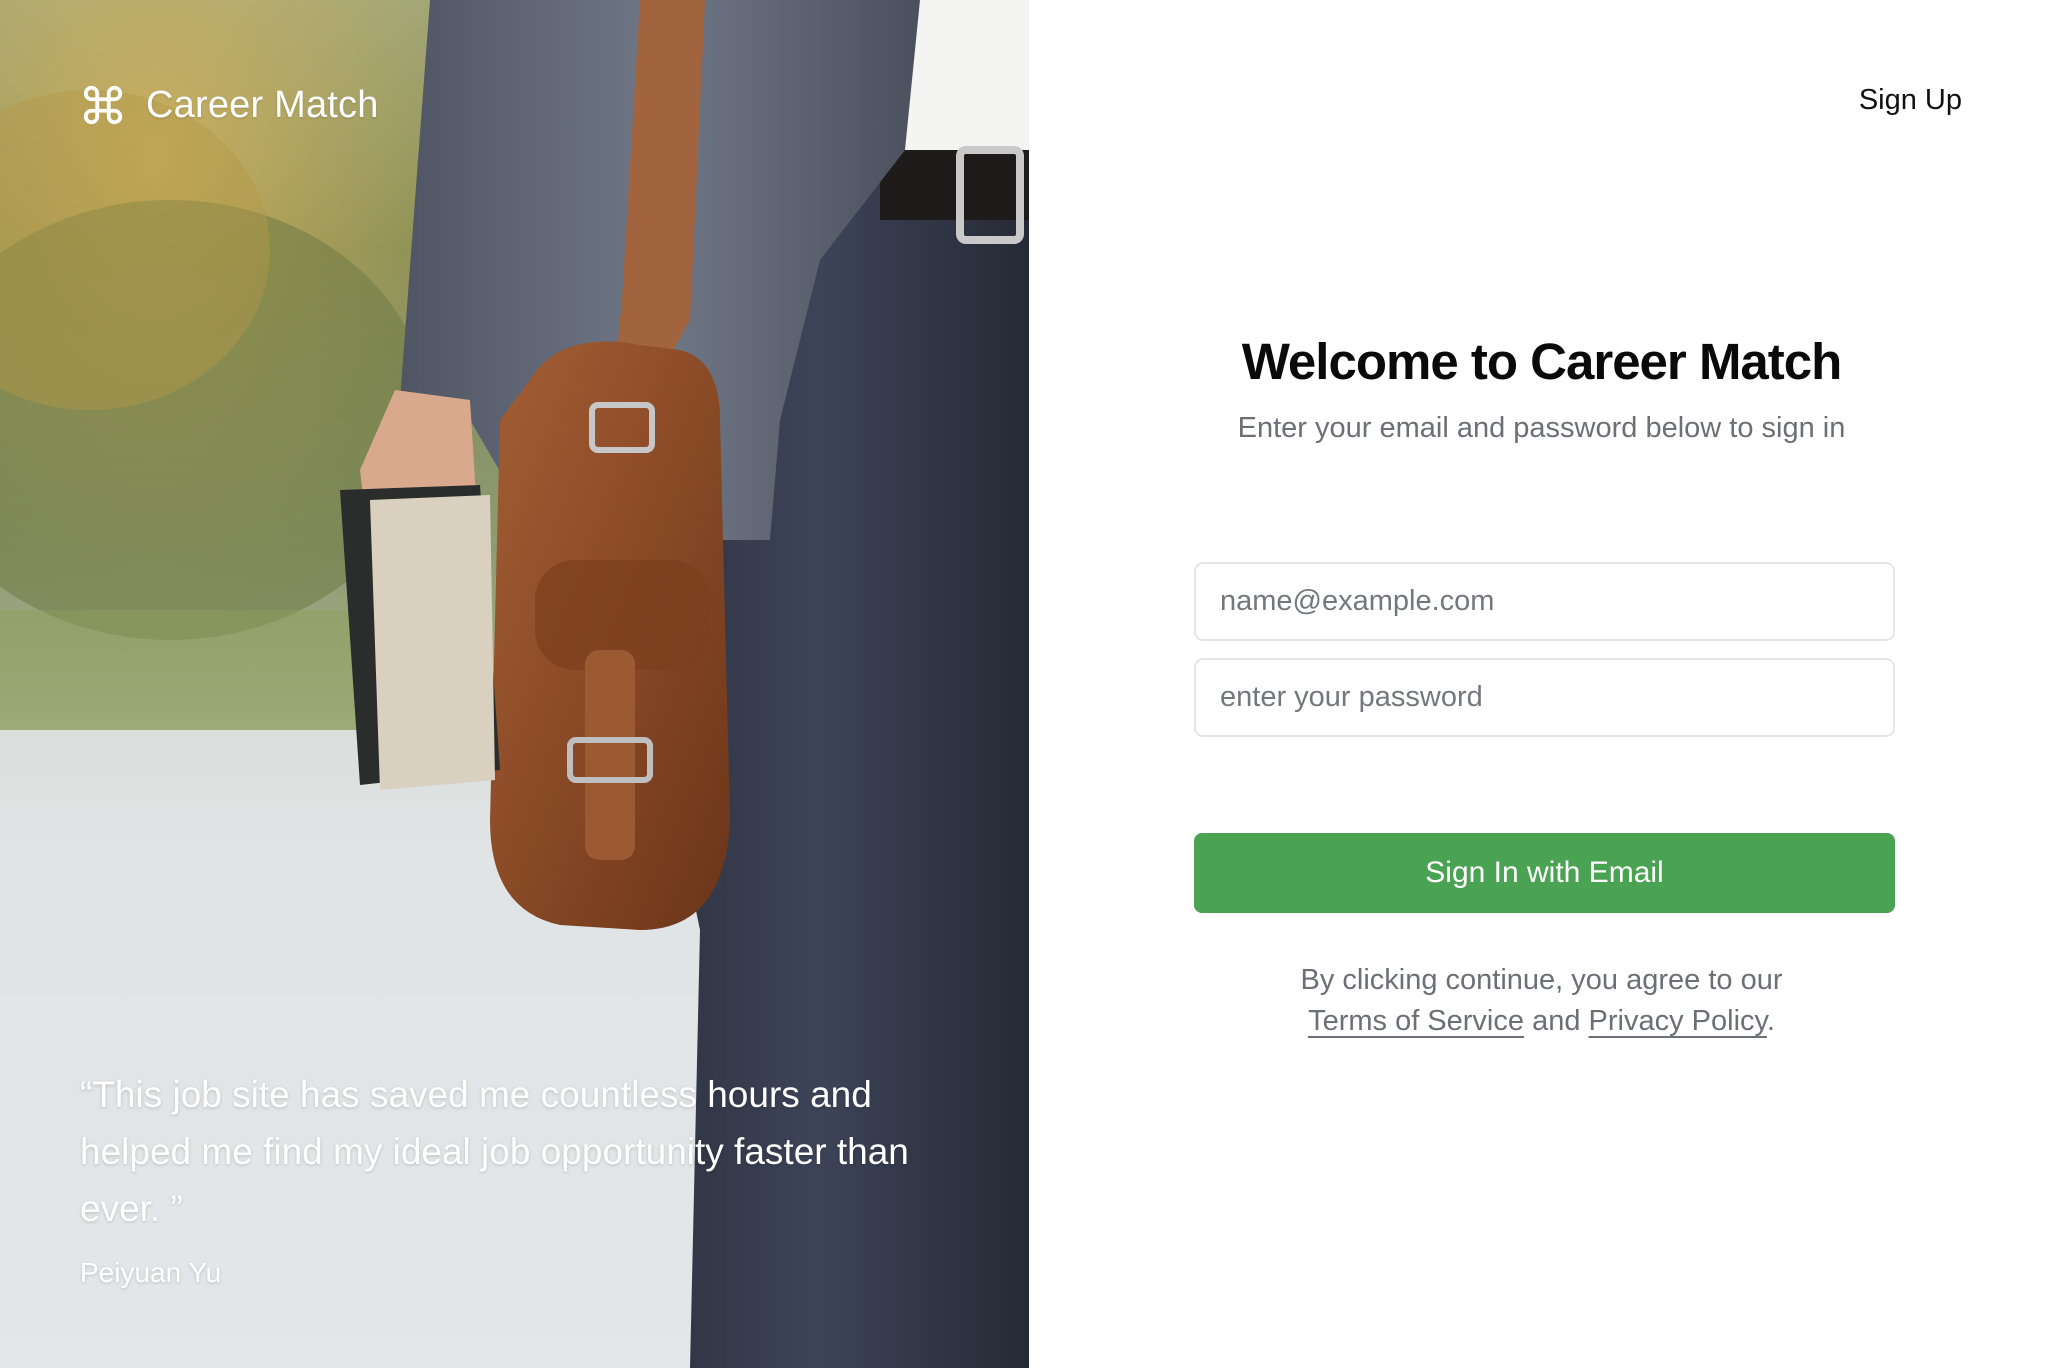  What do you see at coordinates (1542, 361) in the screenshot?
I see `page-title: Welcome to Career Match` at bounding box center [1542, 361].